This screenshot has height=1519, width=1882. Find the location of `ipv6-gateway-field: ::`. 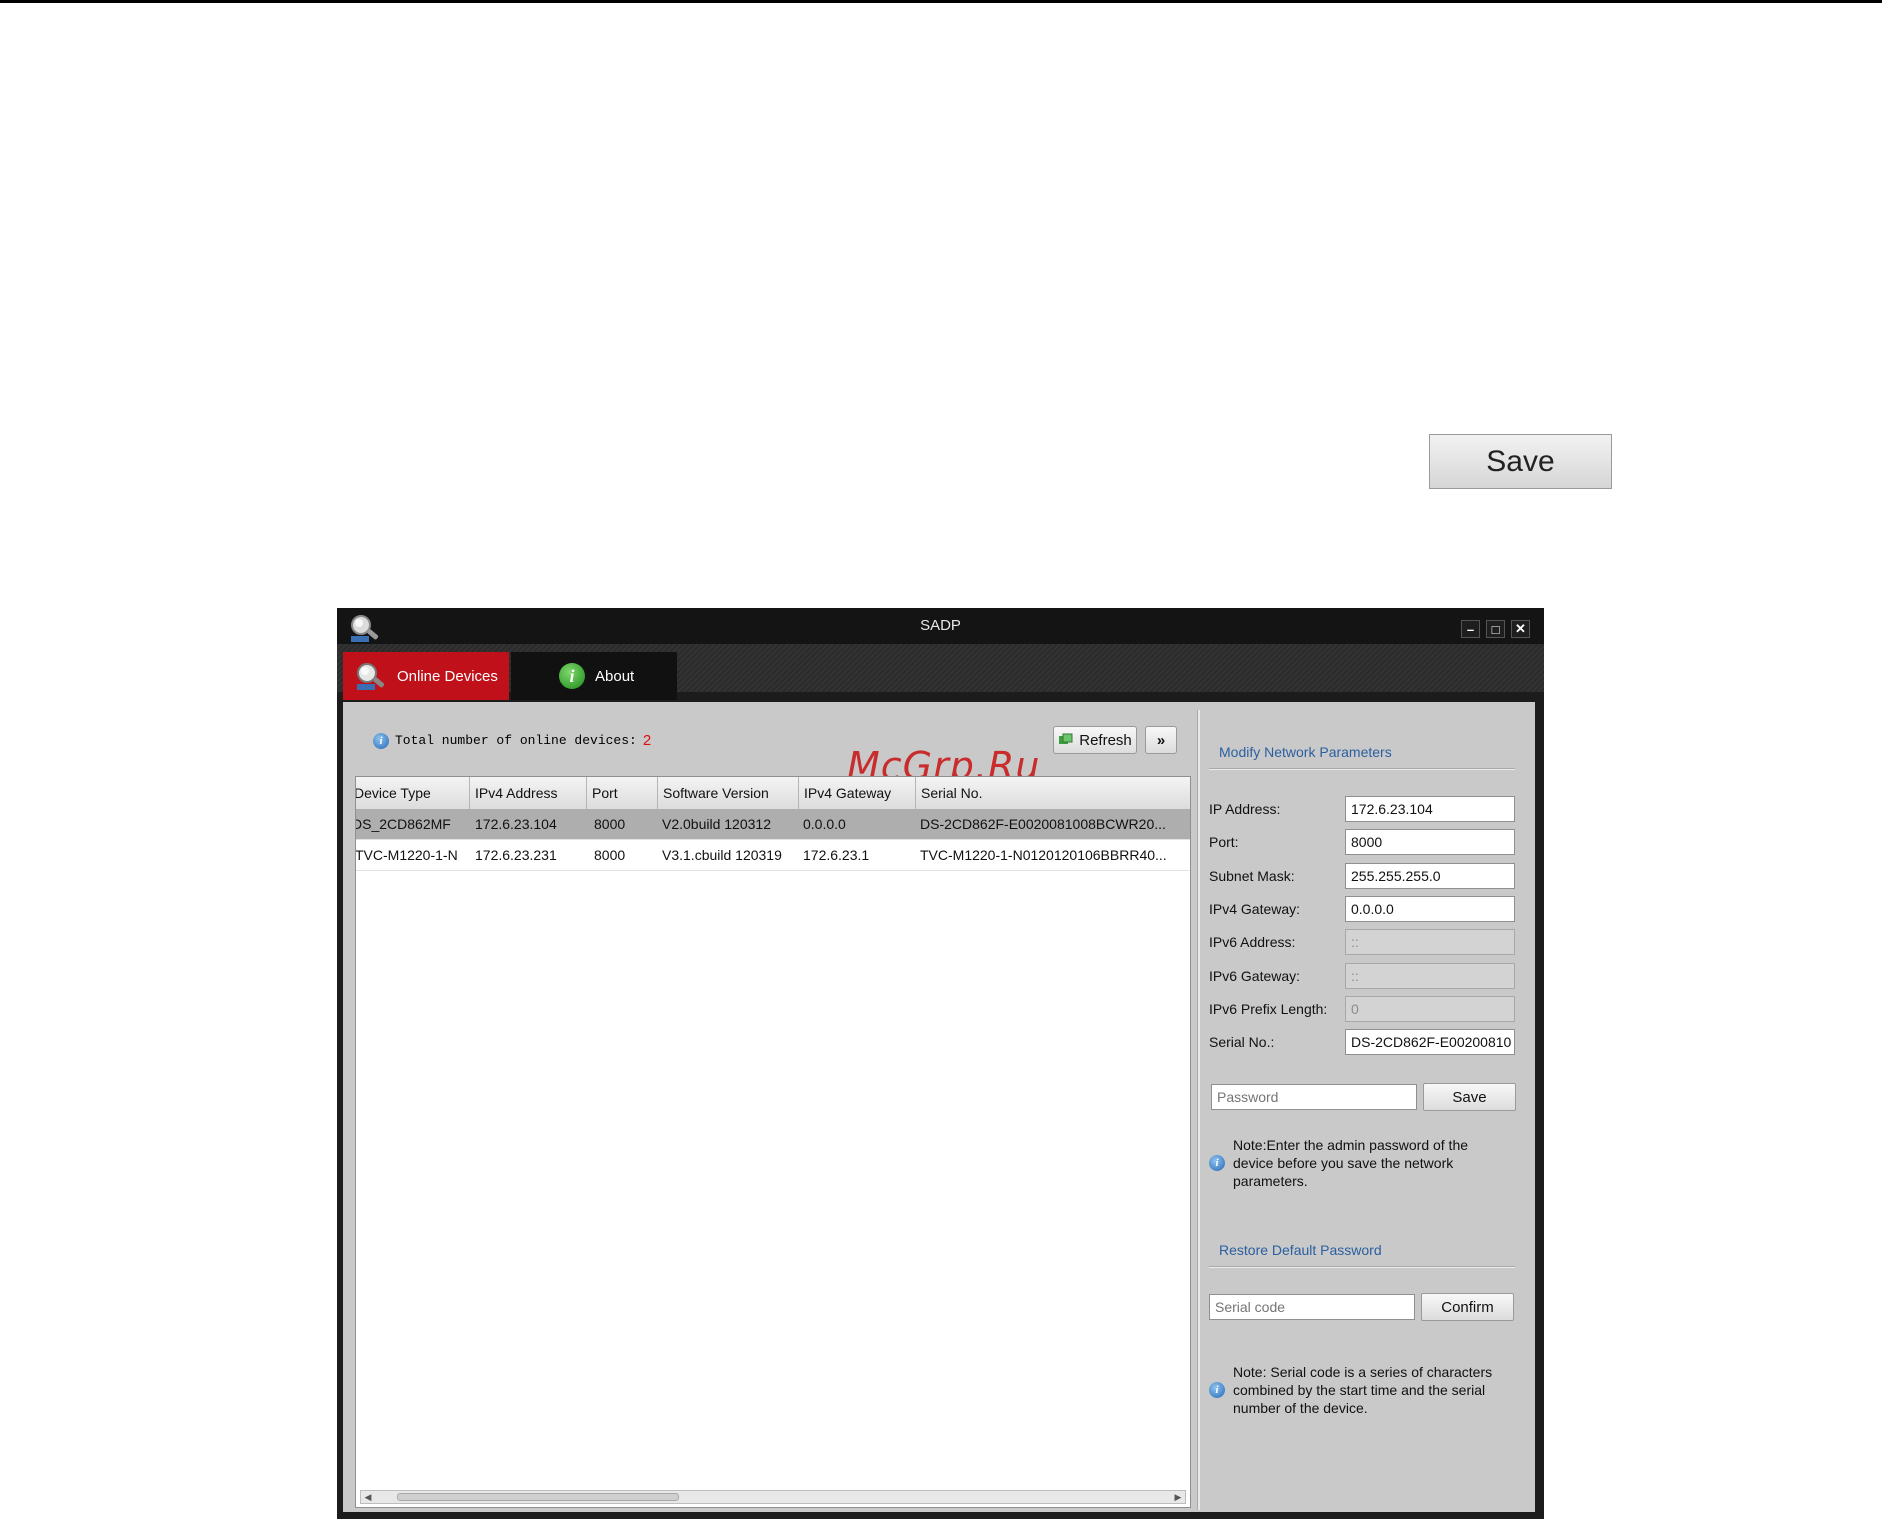

ipv6-gateway-field: :: is located at coordinates (1430, 976).